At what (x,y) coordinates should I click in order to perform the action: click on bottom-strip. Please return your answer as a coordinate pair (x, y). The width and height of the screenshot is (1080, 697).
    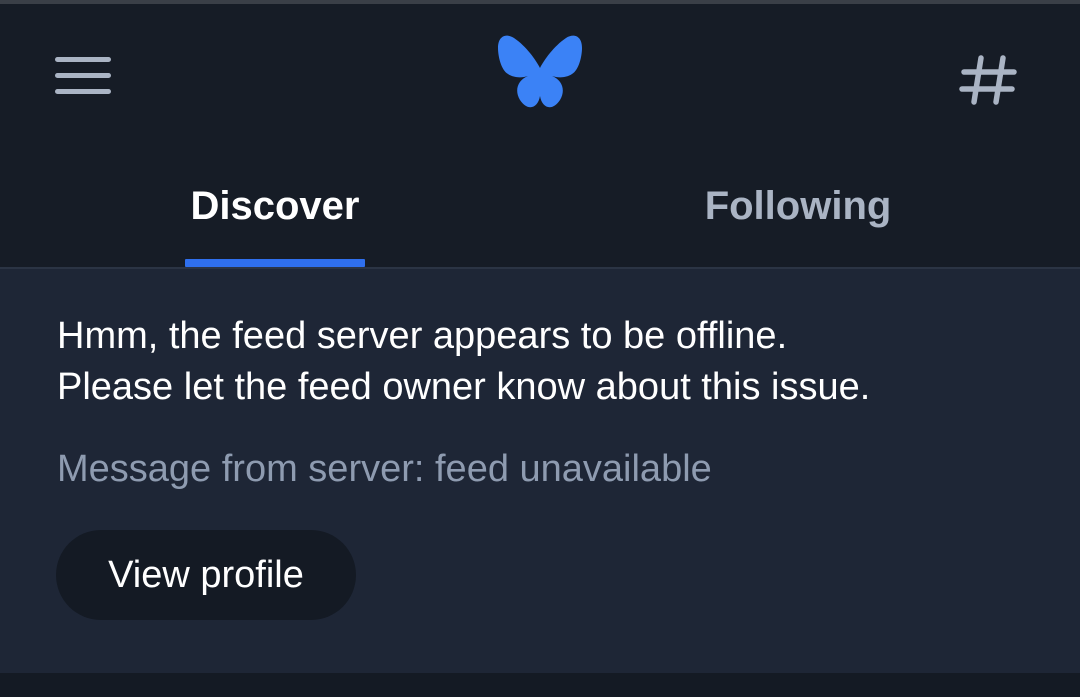
    Looking at the image, I should click on (540, 685).